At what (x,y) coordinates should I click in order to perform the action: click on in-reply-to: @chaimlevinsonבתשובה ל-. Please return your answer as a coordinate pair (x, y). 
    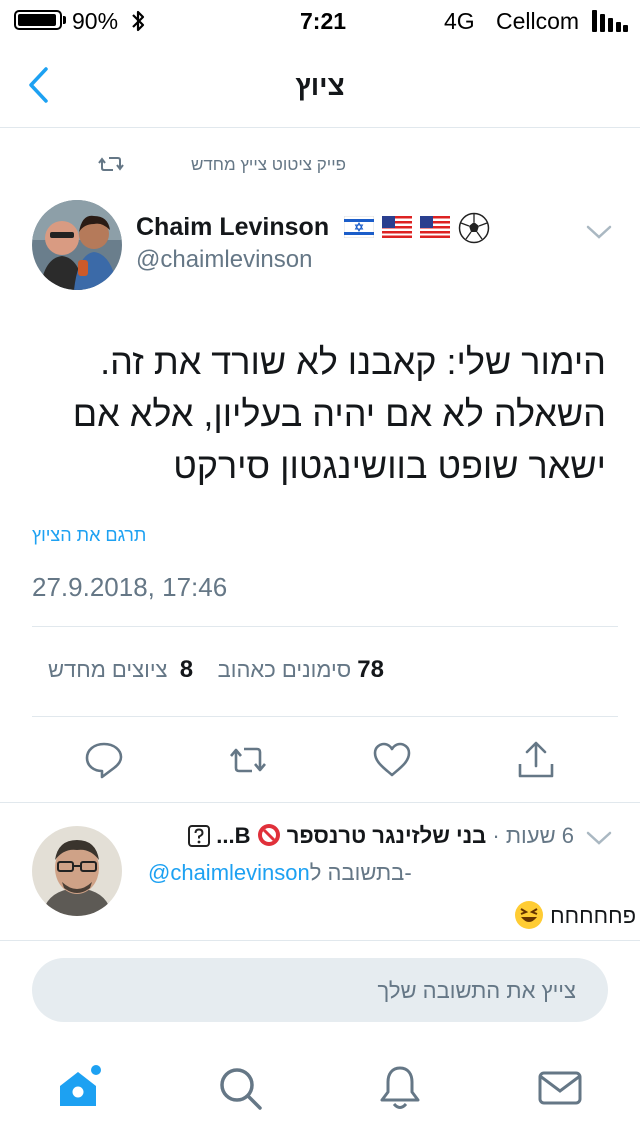
    Looking at the image, I should click on (280, 873).